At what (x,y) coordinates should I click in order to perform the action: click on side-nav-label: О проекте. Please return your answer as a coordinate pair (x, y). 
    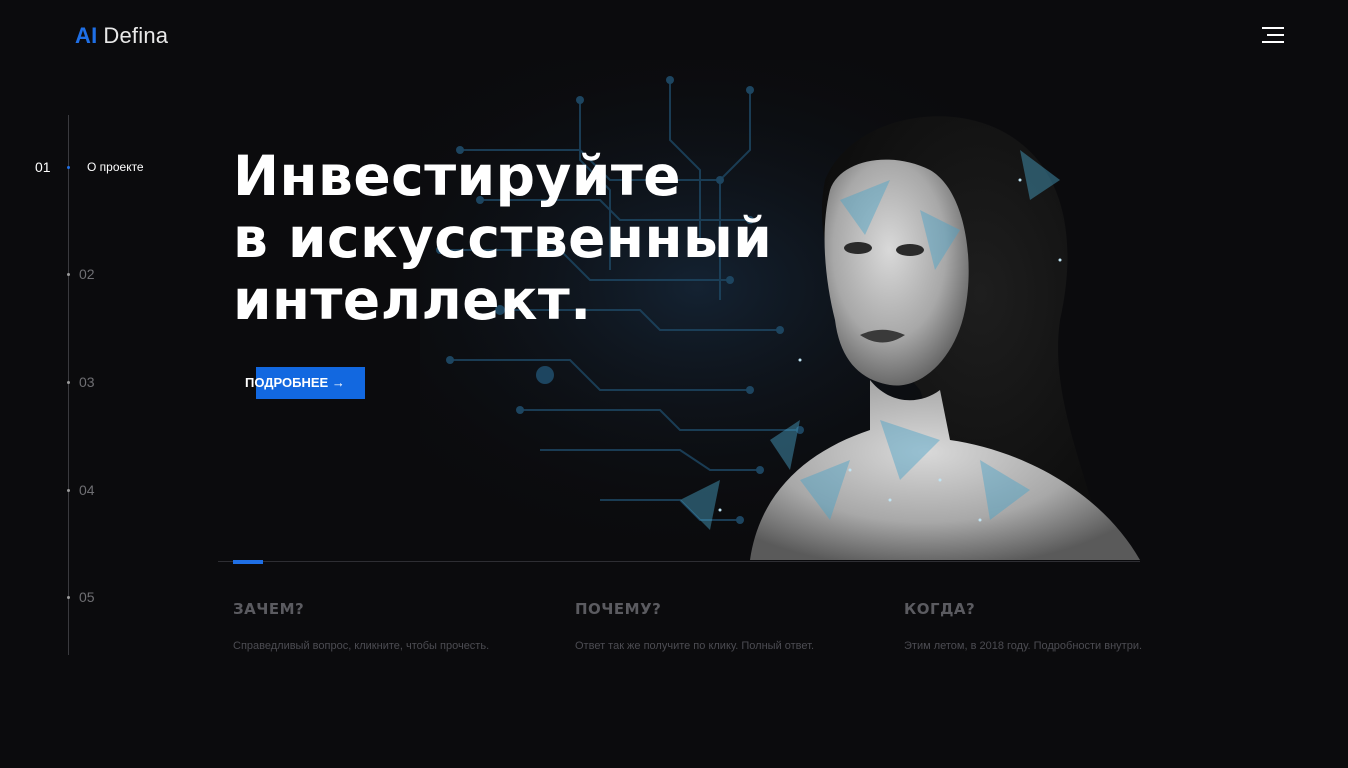
    Looking at the image, I should click on (115, 167).